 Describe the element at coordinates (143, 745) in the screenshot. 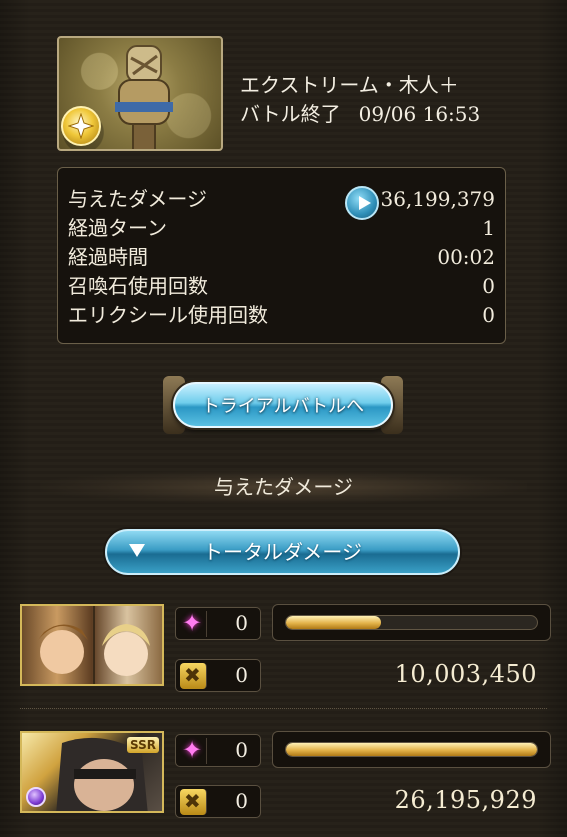

I see `rarity-badge: SSR` at that location.